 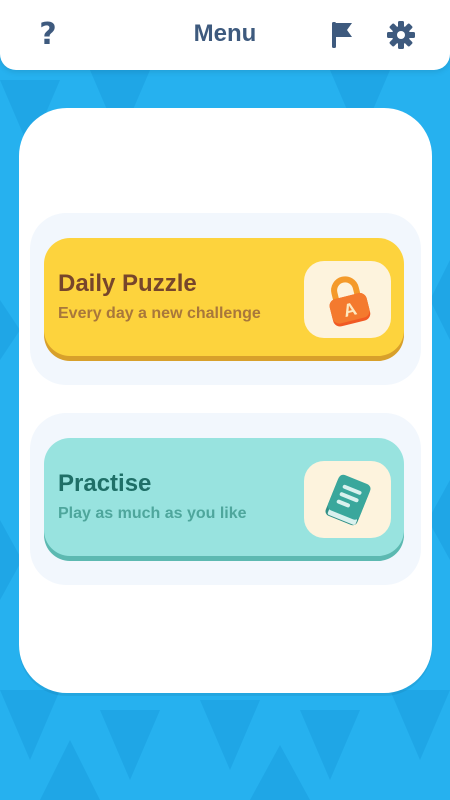 I want to click on practise-button: Practise Play as much as you like, so click(x=224, y=497).